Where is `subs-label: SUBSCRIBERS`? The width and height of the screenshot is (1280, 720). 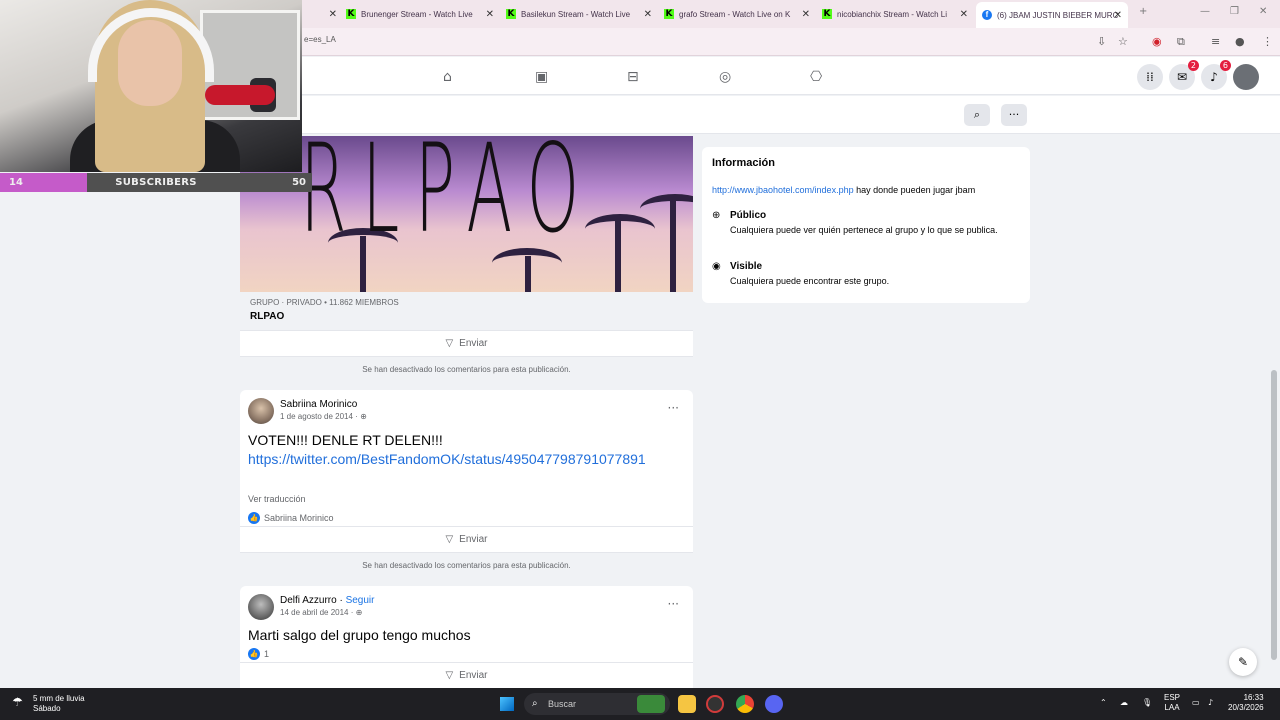 subs-label: SUBSCRIBERS is located at coordinates (156, 182).